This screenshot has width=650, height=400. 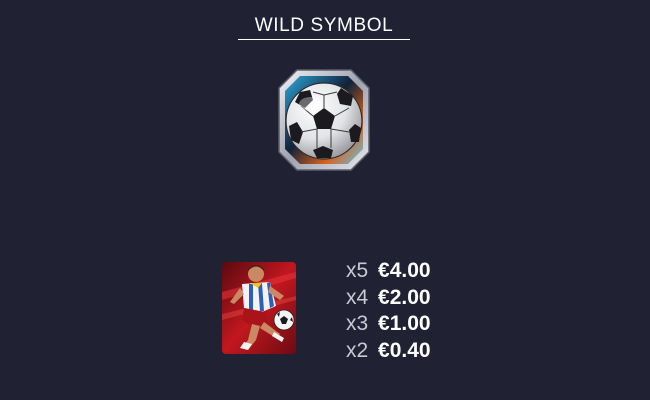 I want to click on pay-amount: €1.00, so click(x=404, y=323).